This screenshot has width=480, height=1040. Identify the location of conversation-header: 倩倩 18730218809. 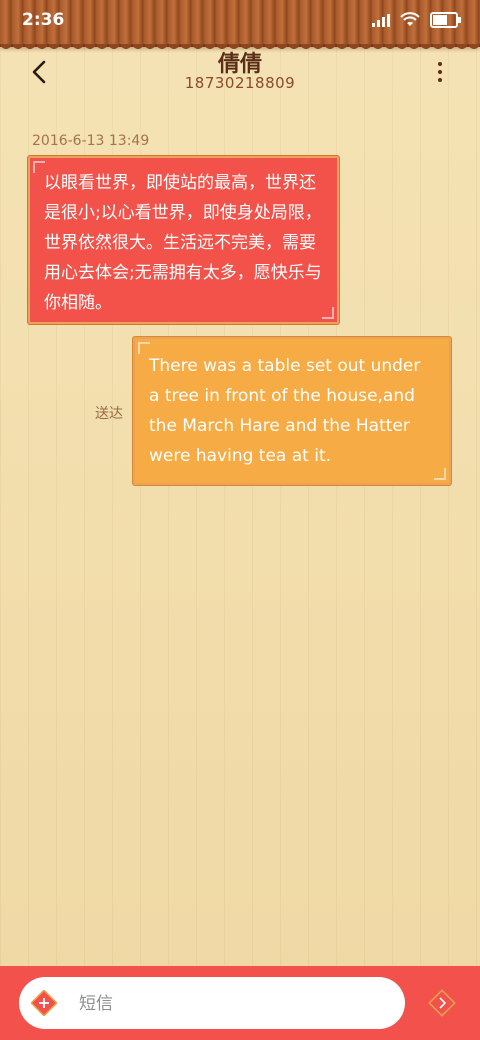
(240, 74).